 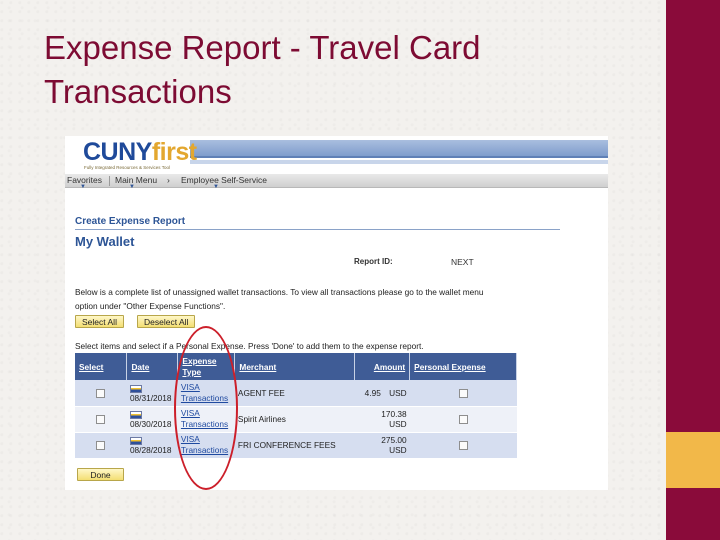 I want to click on nav-separator, so click(x=109, y=181).